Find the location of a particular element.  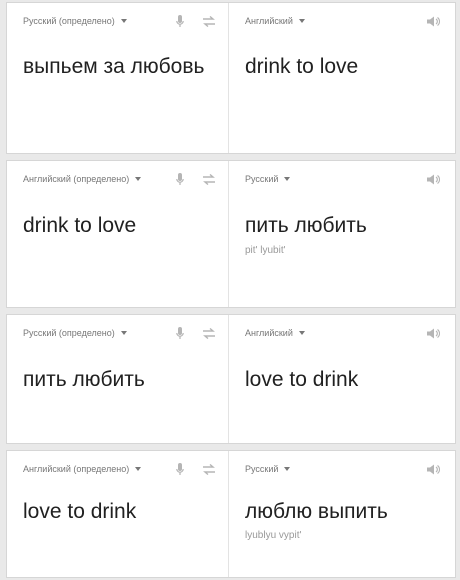

source-pane: Русский (определено) пить любить is located at coordinates (118, 379).